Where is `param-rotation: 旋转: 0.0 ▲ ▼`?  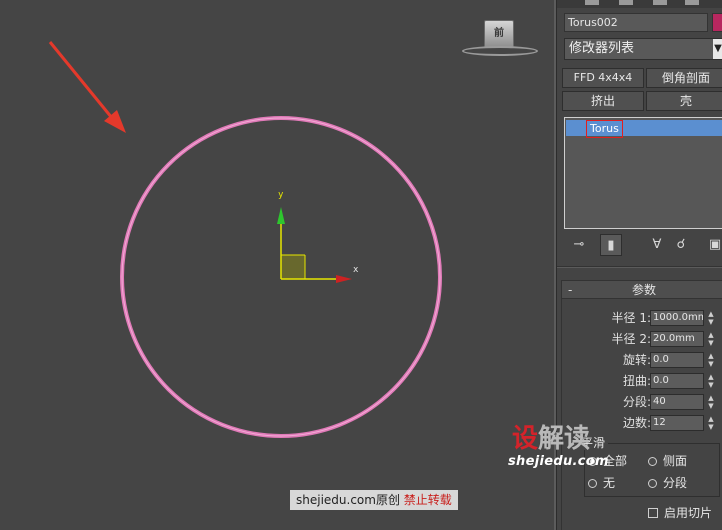
param-rotation: 旋转: 0.0 ▲ ▼ is located at coordinates (642, 360).